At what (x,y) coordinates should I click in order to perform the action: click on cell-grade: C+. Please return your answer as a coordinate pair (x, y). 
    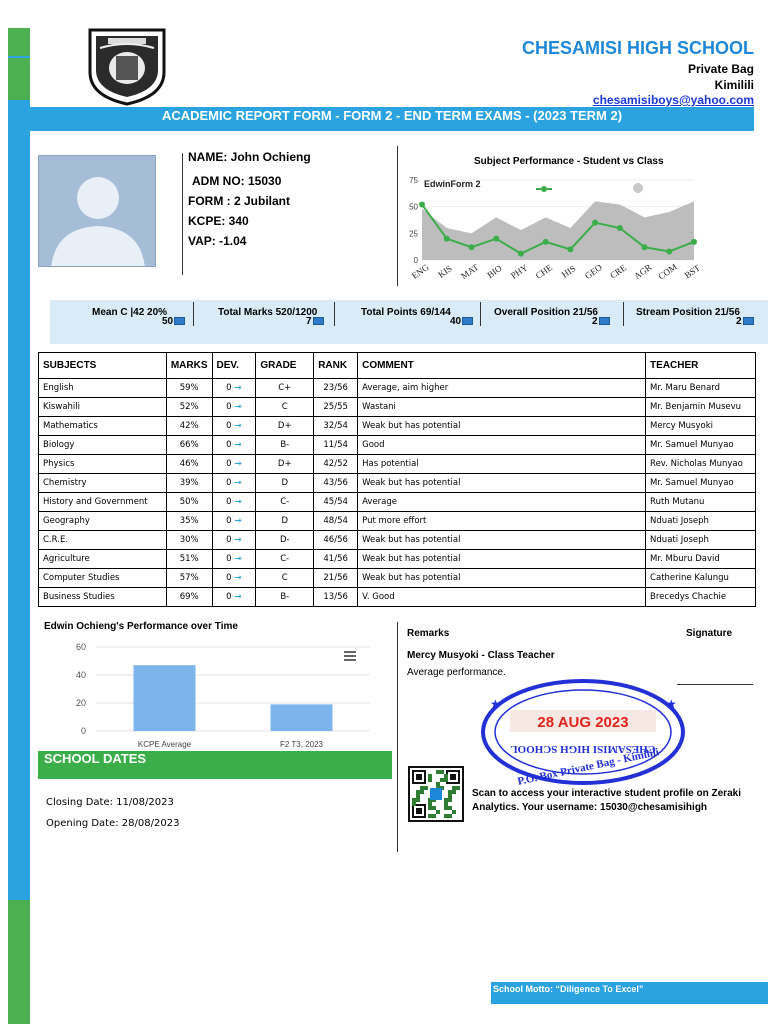
    Looking at the image, I should click on (285, 388).